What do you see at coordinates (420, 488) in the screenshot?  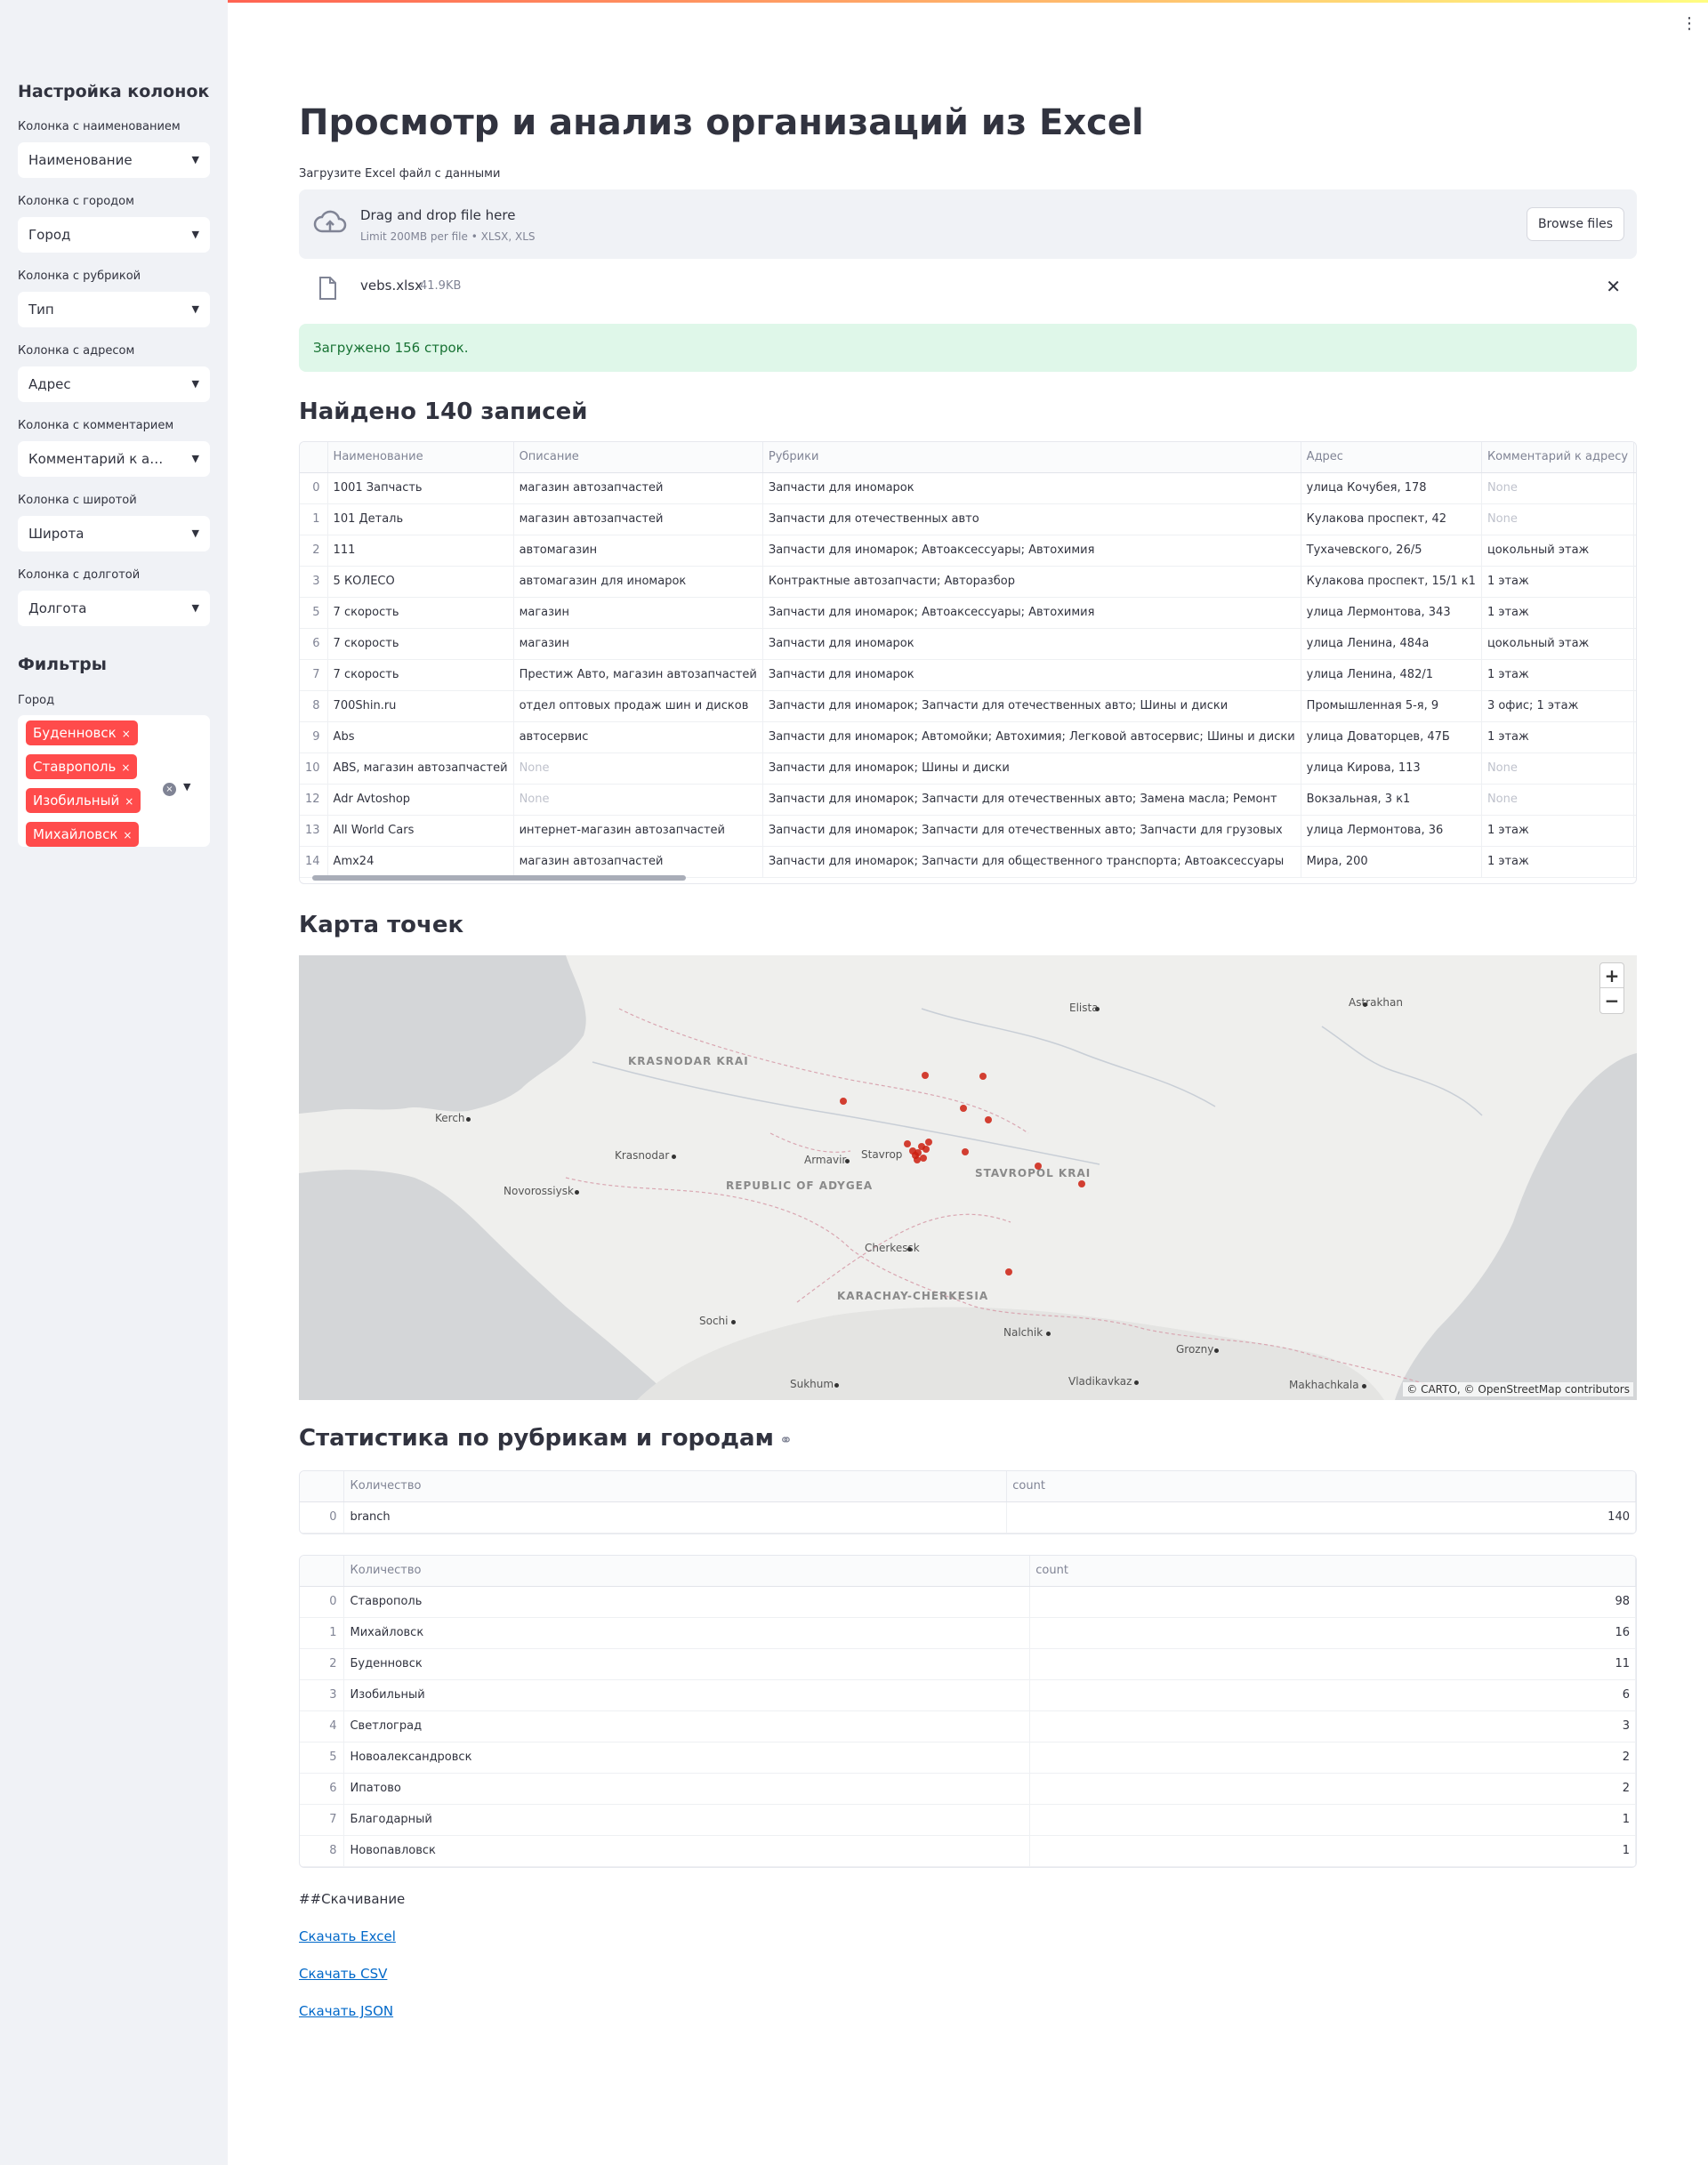 I see `table-cell: 1001 Запчасть` at bounding box center [420, 488].